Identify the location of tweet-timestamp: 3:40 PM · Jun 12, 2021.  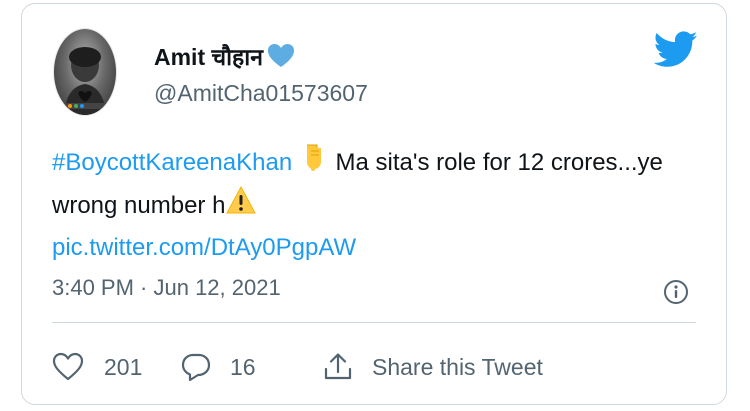
(166, 288).